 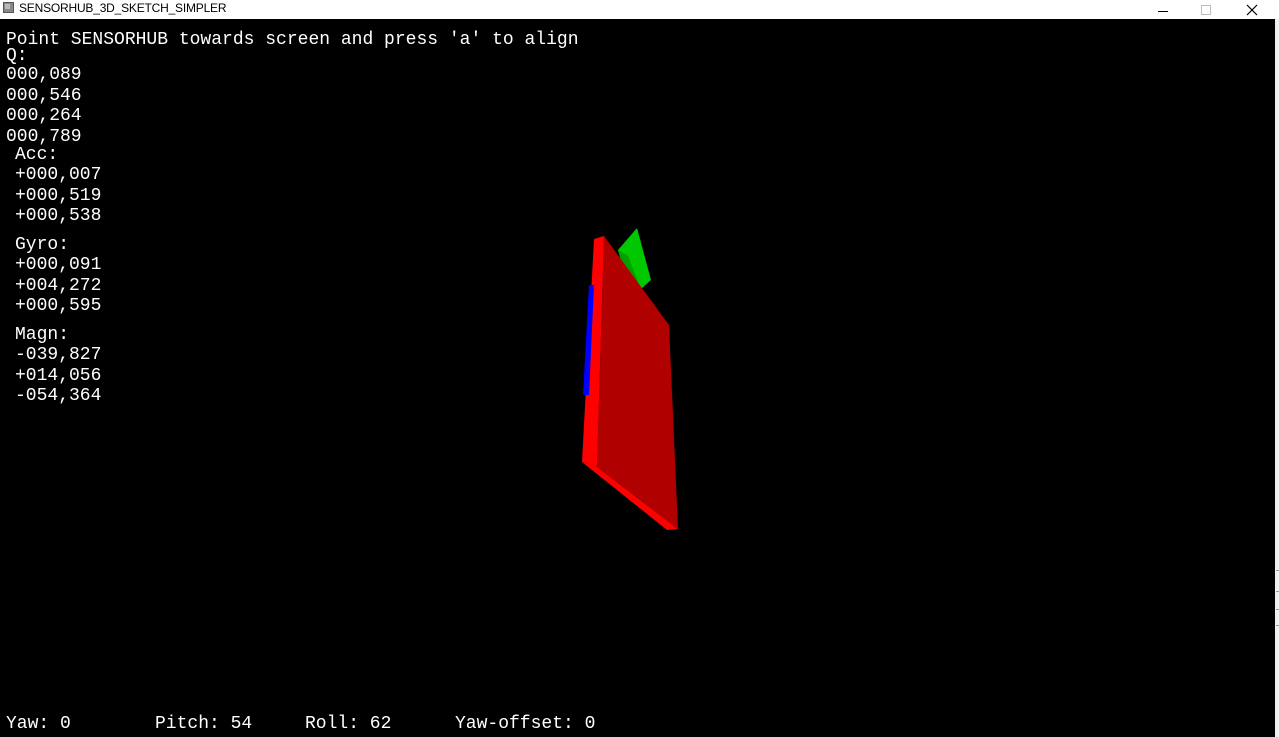 I want to click on acc-value-2: +000,538, so click(x=58, y=216).